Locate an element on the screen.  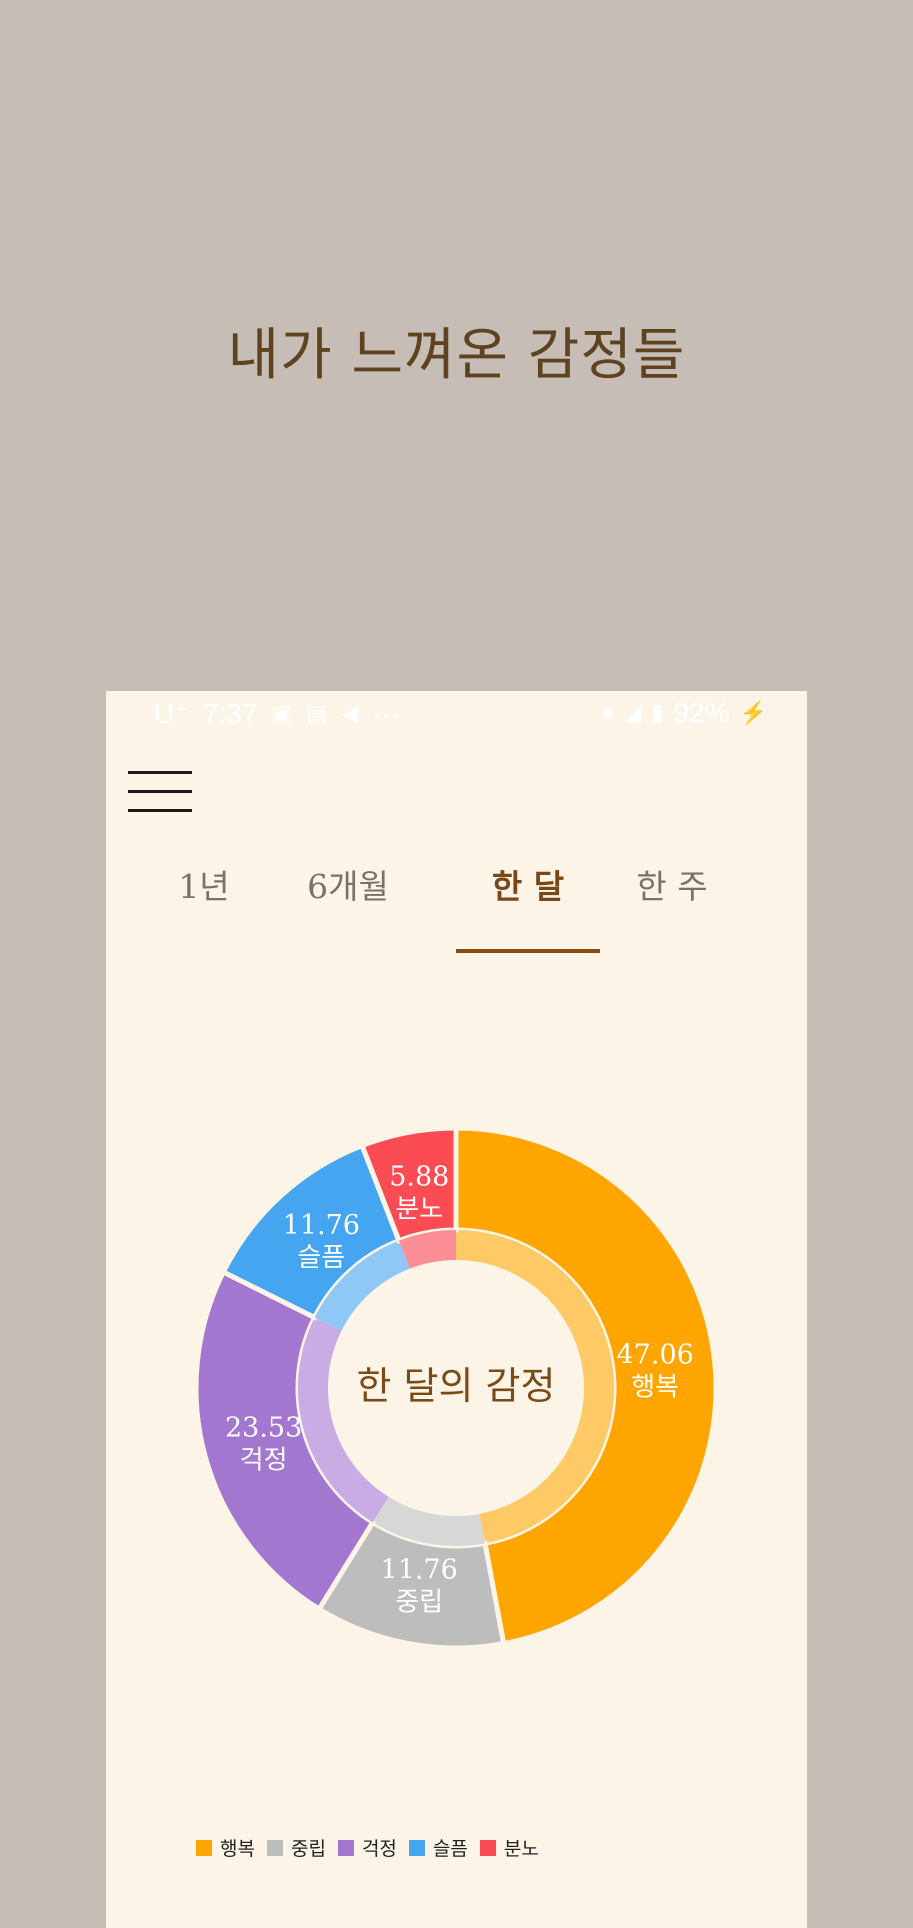
chart-center-label: 한 달의 감정 is located at coordinates (456, 1386).